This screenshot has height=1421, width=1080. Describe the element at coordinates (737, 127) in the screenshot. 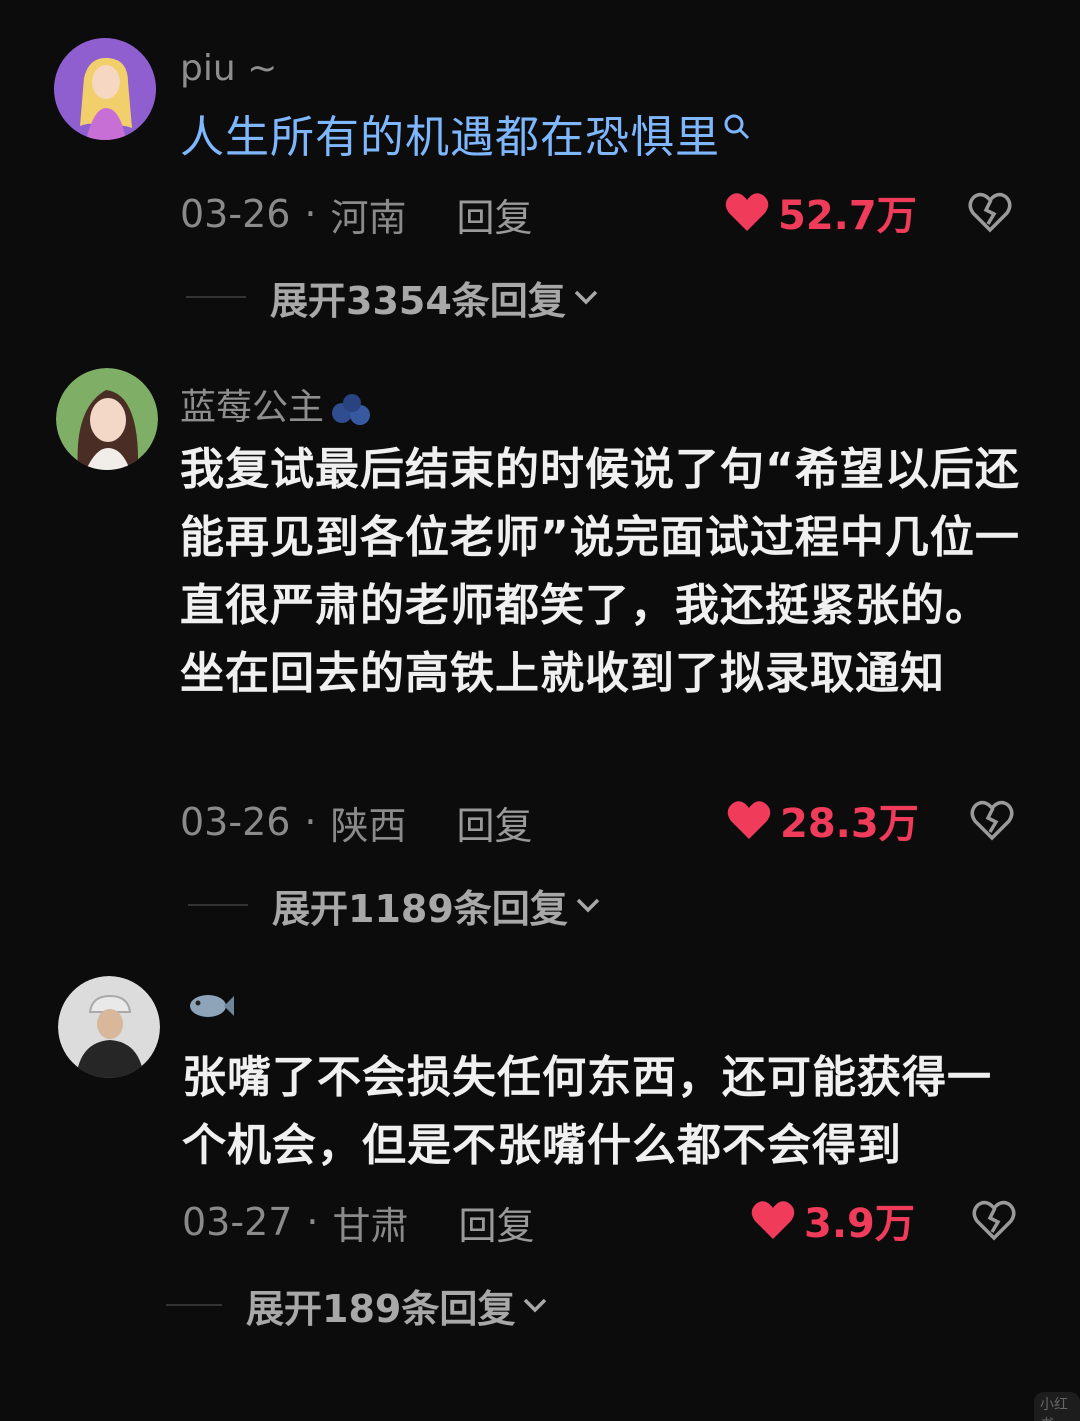

I see `search-icon` at that location.